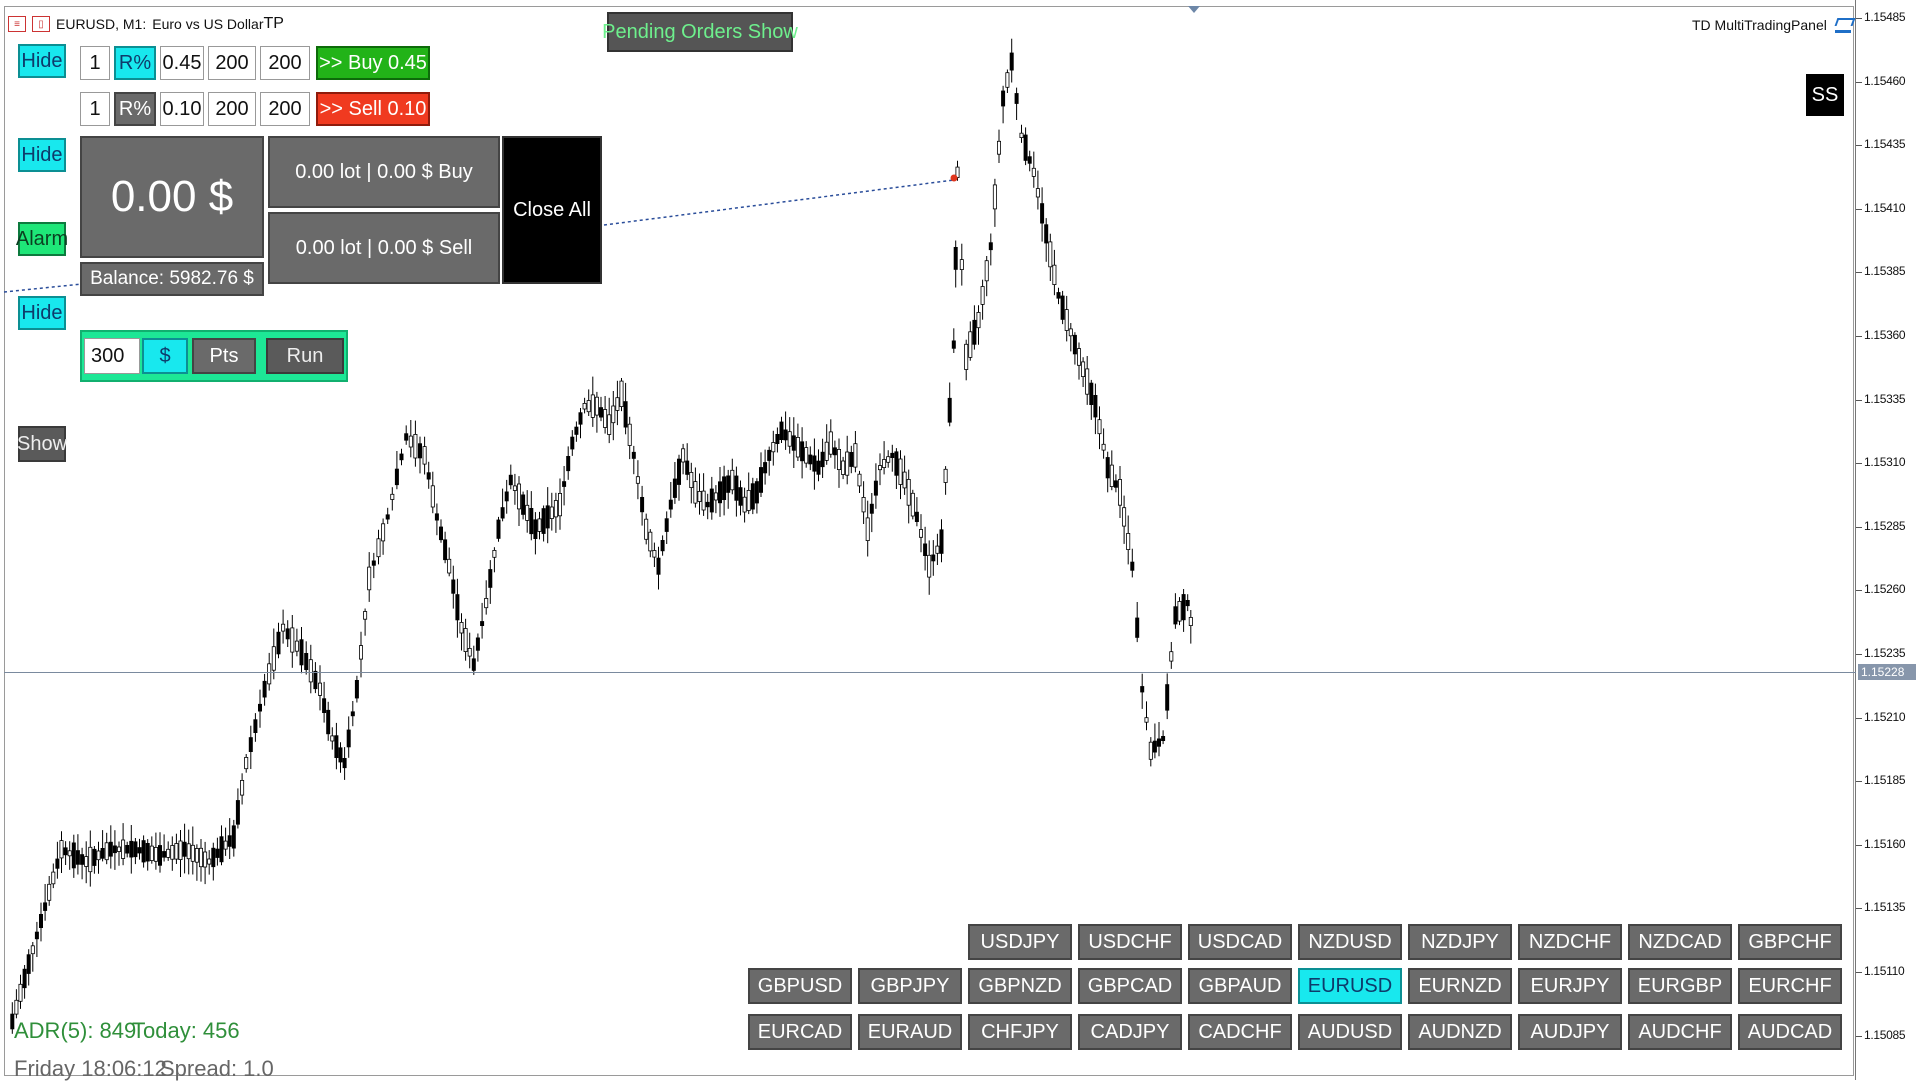  Describe the element at coordinates (1240, 1032) in the screenshot. I see `symbol-button-cadchf: CADCHF` at that location.